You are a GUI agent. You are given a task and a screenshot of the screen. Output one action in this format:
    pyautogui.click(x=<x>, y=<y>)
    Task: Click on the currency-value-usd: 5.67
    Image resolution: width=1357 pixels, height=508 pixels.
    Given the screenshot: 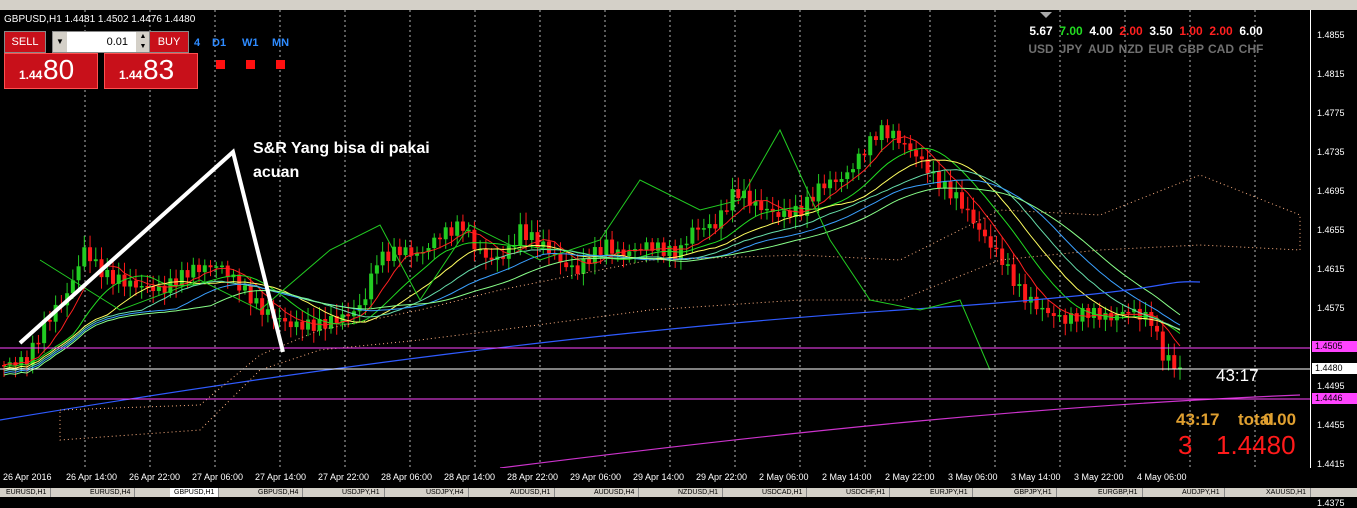 What is the action you would take?
    pyautogui.click(x=1041, y=31)
    